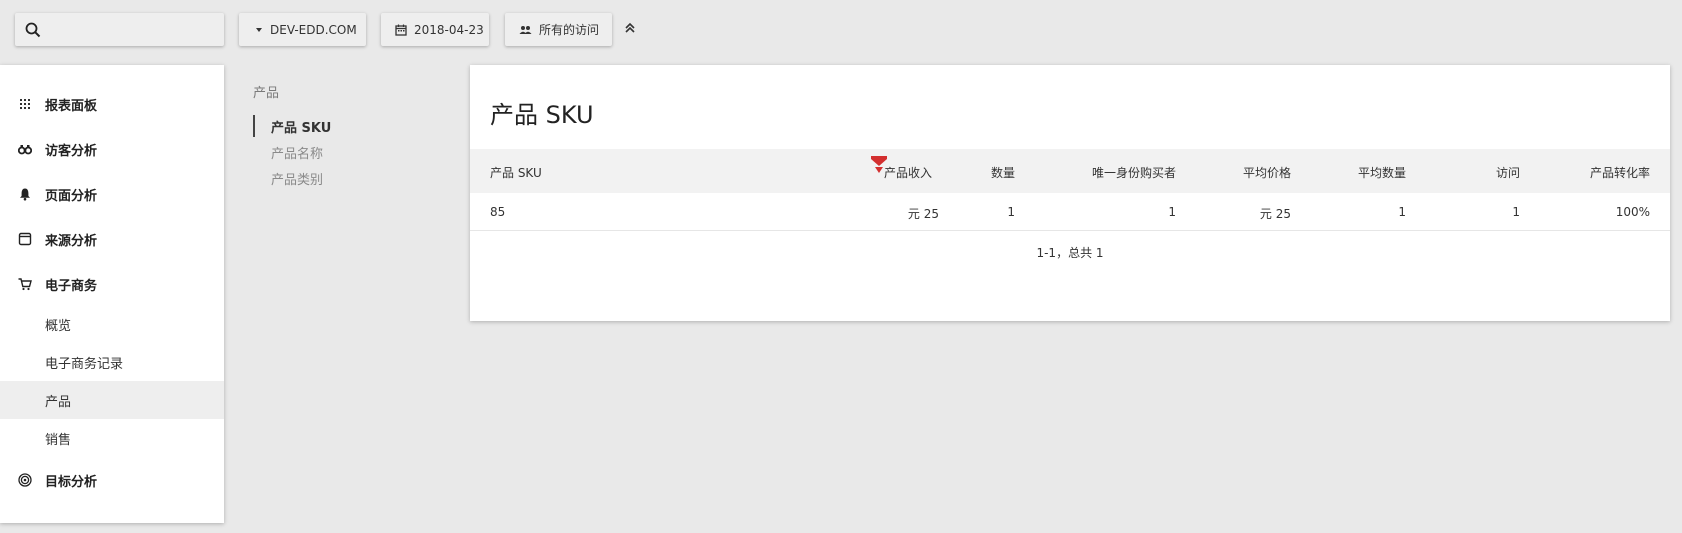 This screenshot has width=1682, height=533. I want to click on collapse-toggle-button, so click(633, 30).